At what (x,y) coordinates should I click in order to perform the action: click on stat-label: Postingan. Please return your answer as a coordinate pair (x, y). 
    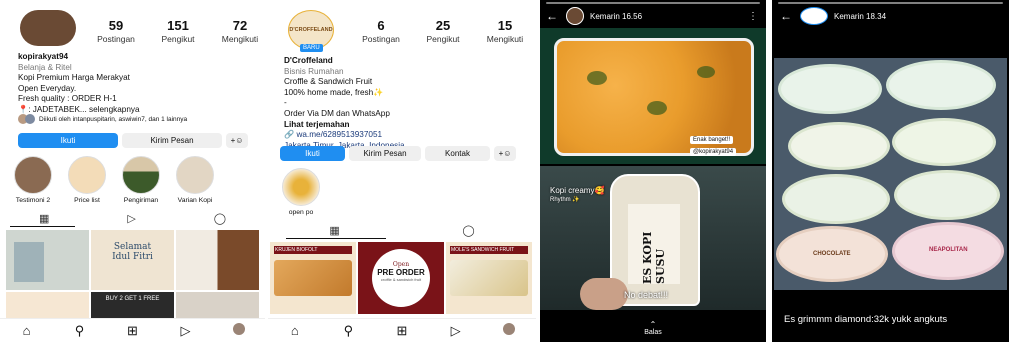
    Looking at the image, I should click on (381, 39).